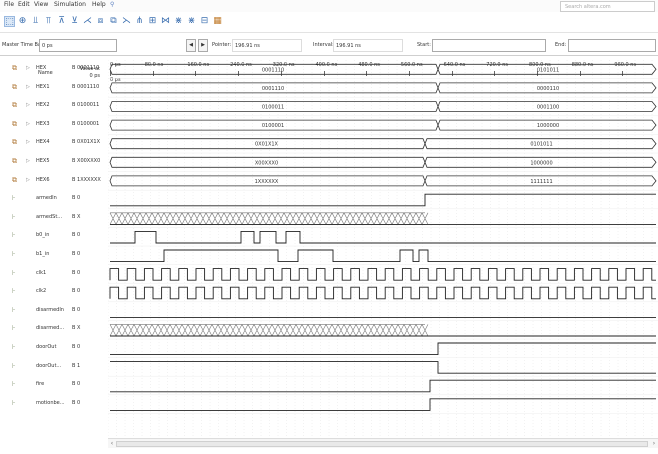 This screenshot has height=454, width=658. Describe the element at coordinates (43, 235) in the screenshot. I see `signal-name: b0_in` at that location.